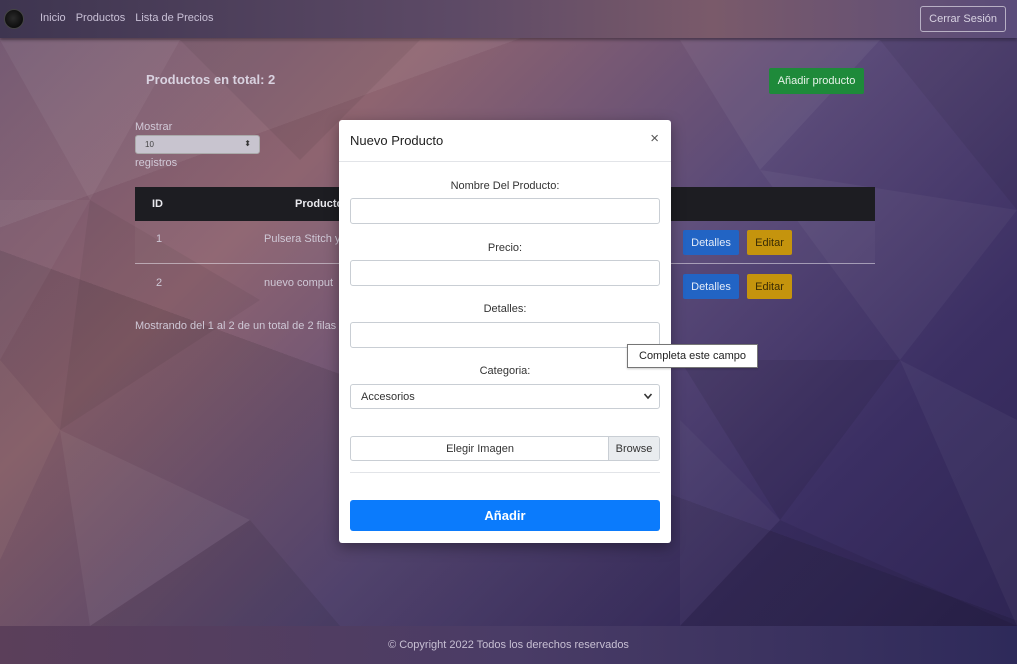 The width and height of the screenshot is (1017, 664). What do you see at coordinates (505, 396) in the screenshot?
I see `category-select: Accesorios` at bounding box center [505, 396].